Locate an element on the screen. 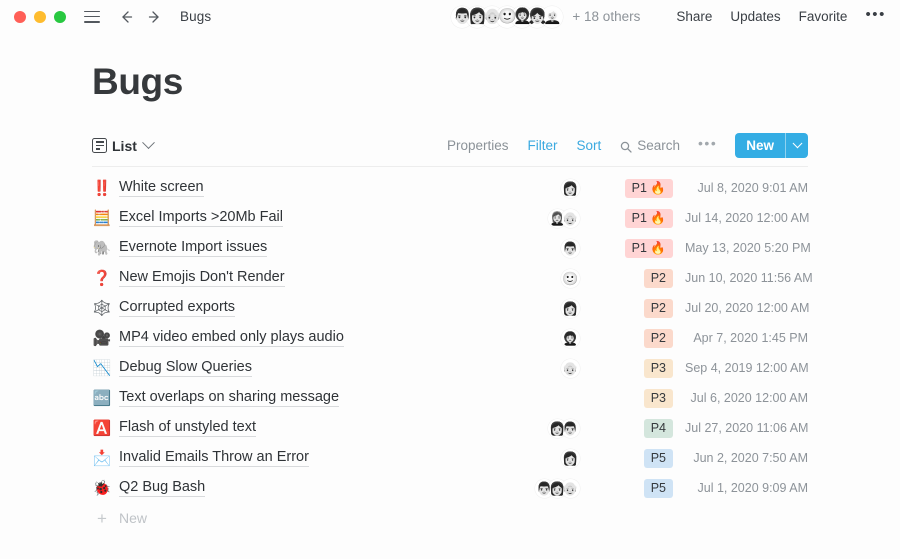 This screenshot has height=559, width=900. list-view-icon is located at coordinates (99, 145).